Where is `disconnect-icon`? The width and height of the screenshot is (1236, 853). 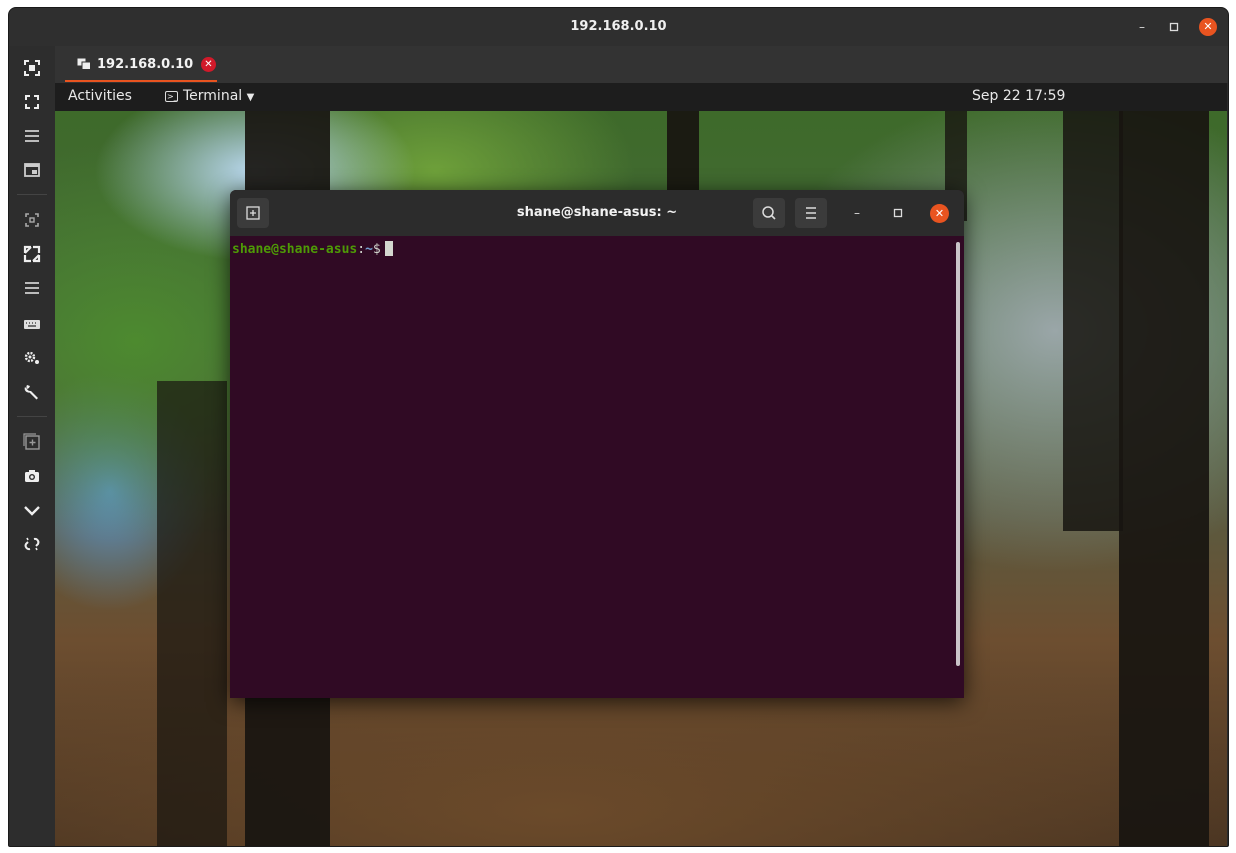 disconnect-icon is located at coordinates (32, 544).